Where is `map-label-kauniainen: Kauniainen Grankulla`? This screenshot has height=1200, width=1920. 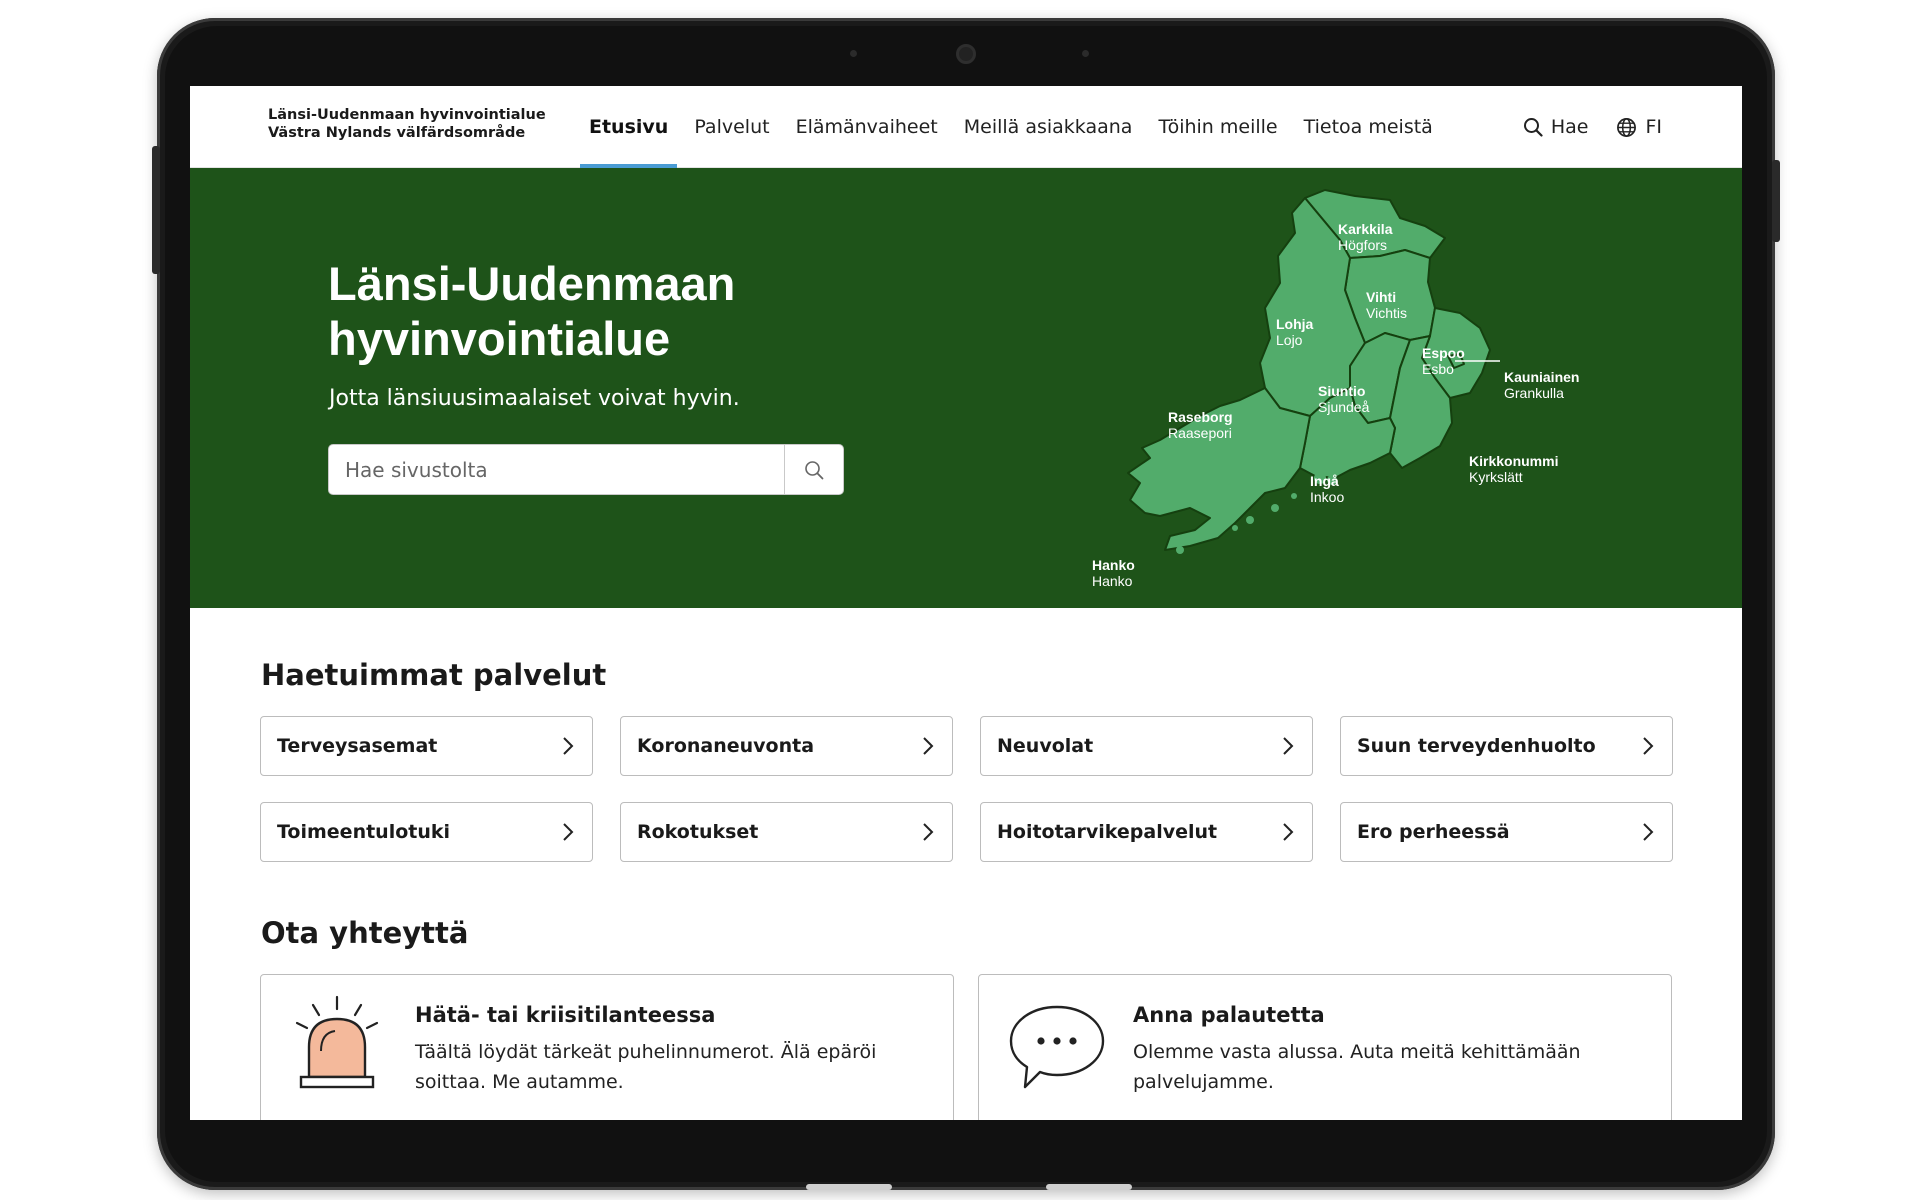 map-label-kauniainen: Kauniainen Grankulla is located at coordinates (1541, 385).